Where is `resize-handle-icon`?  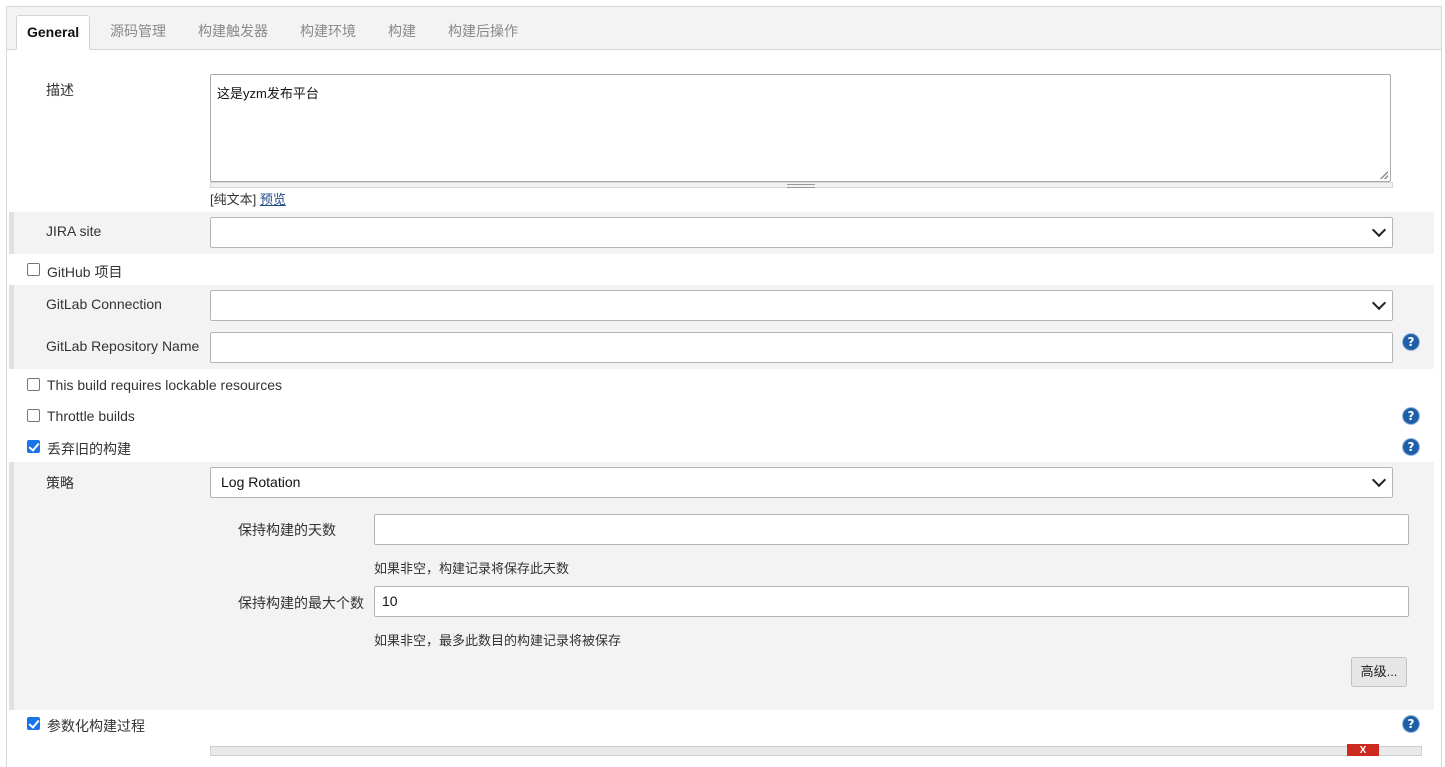
resize-handle-icon is located at coordinates (1384, 175).